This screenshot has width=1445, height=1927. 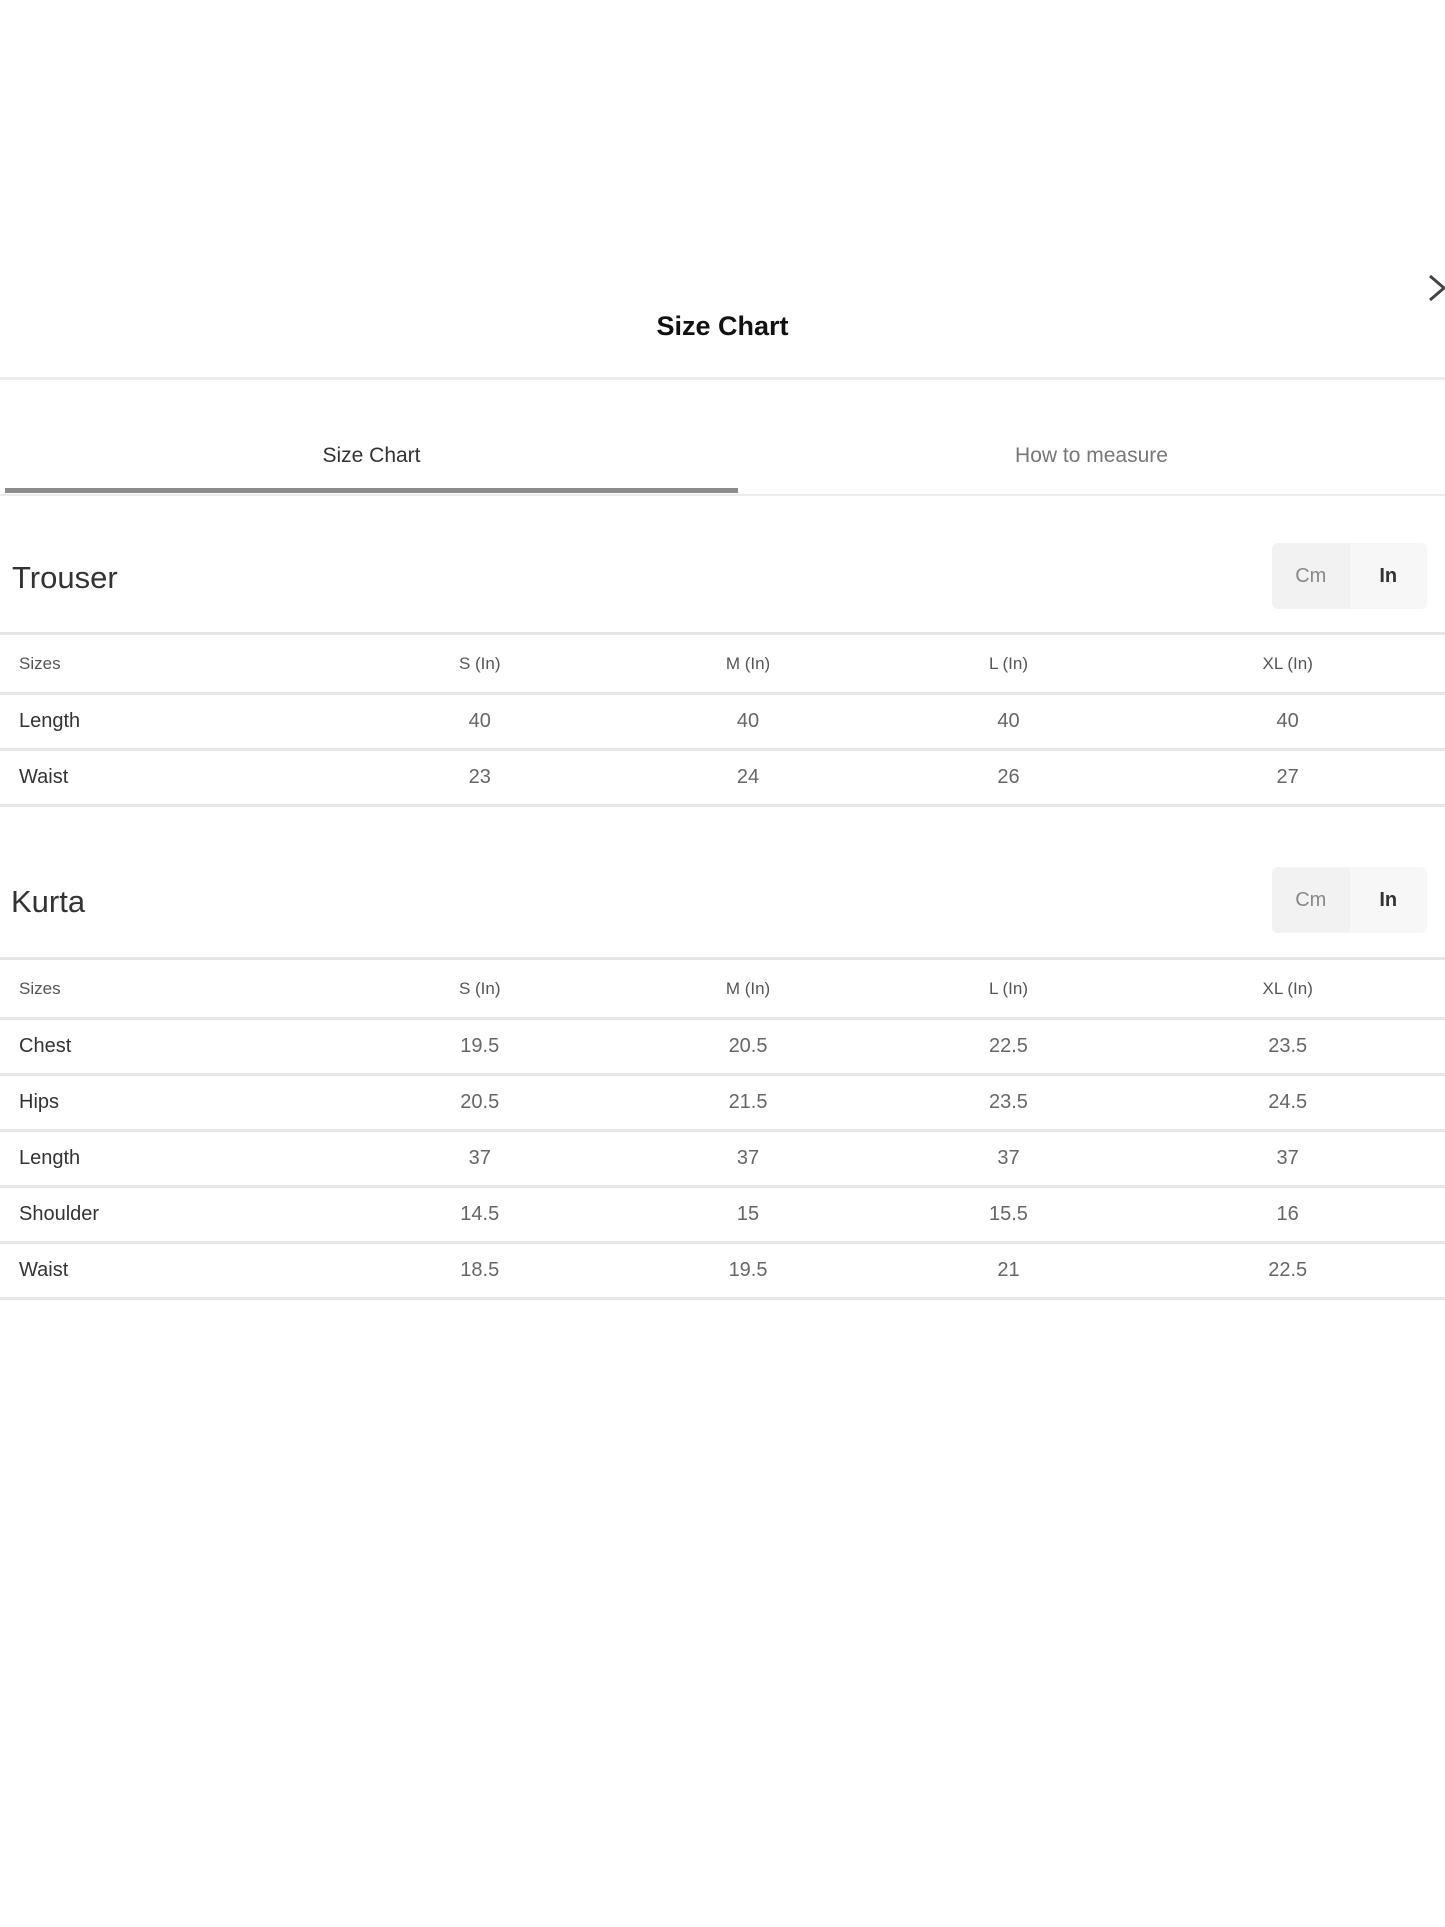 What do you see at coordinates (722, 438) in the screenshot?
I see `tab-bar: Size Chart How to measure` at bounding box center [722, 438].